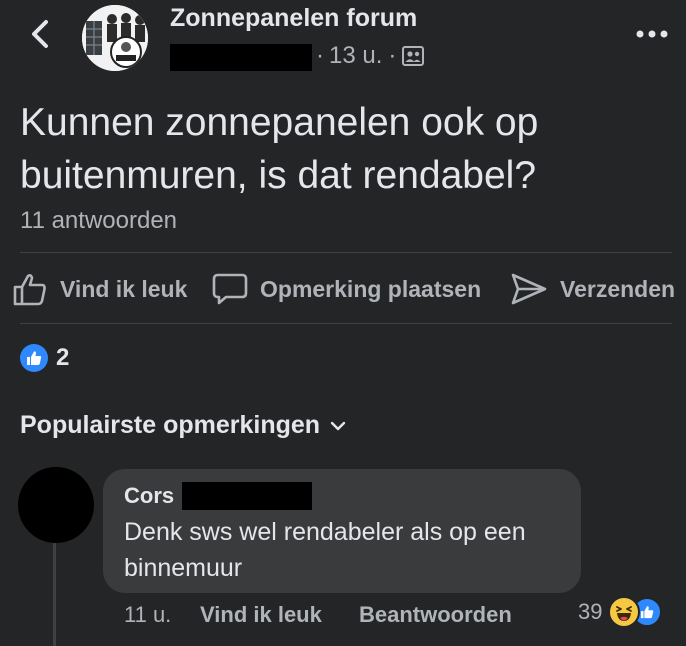 The height and width of the screenshot is (646, 686). What do you see at coordinates (40, 34) in the screenshot?
I see `chevron-left-icon` at bounding box center [40, 34].